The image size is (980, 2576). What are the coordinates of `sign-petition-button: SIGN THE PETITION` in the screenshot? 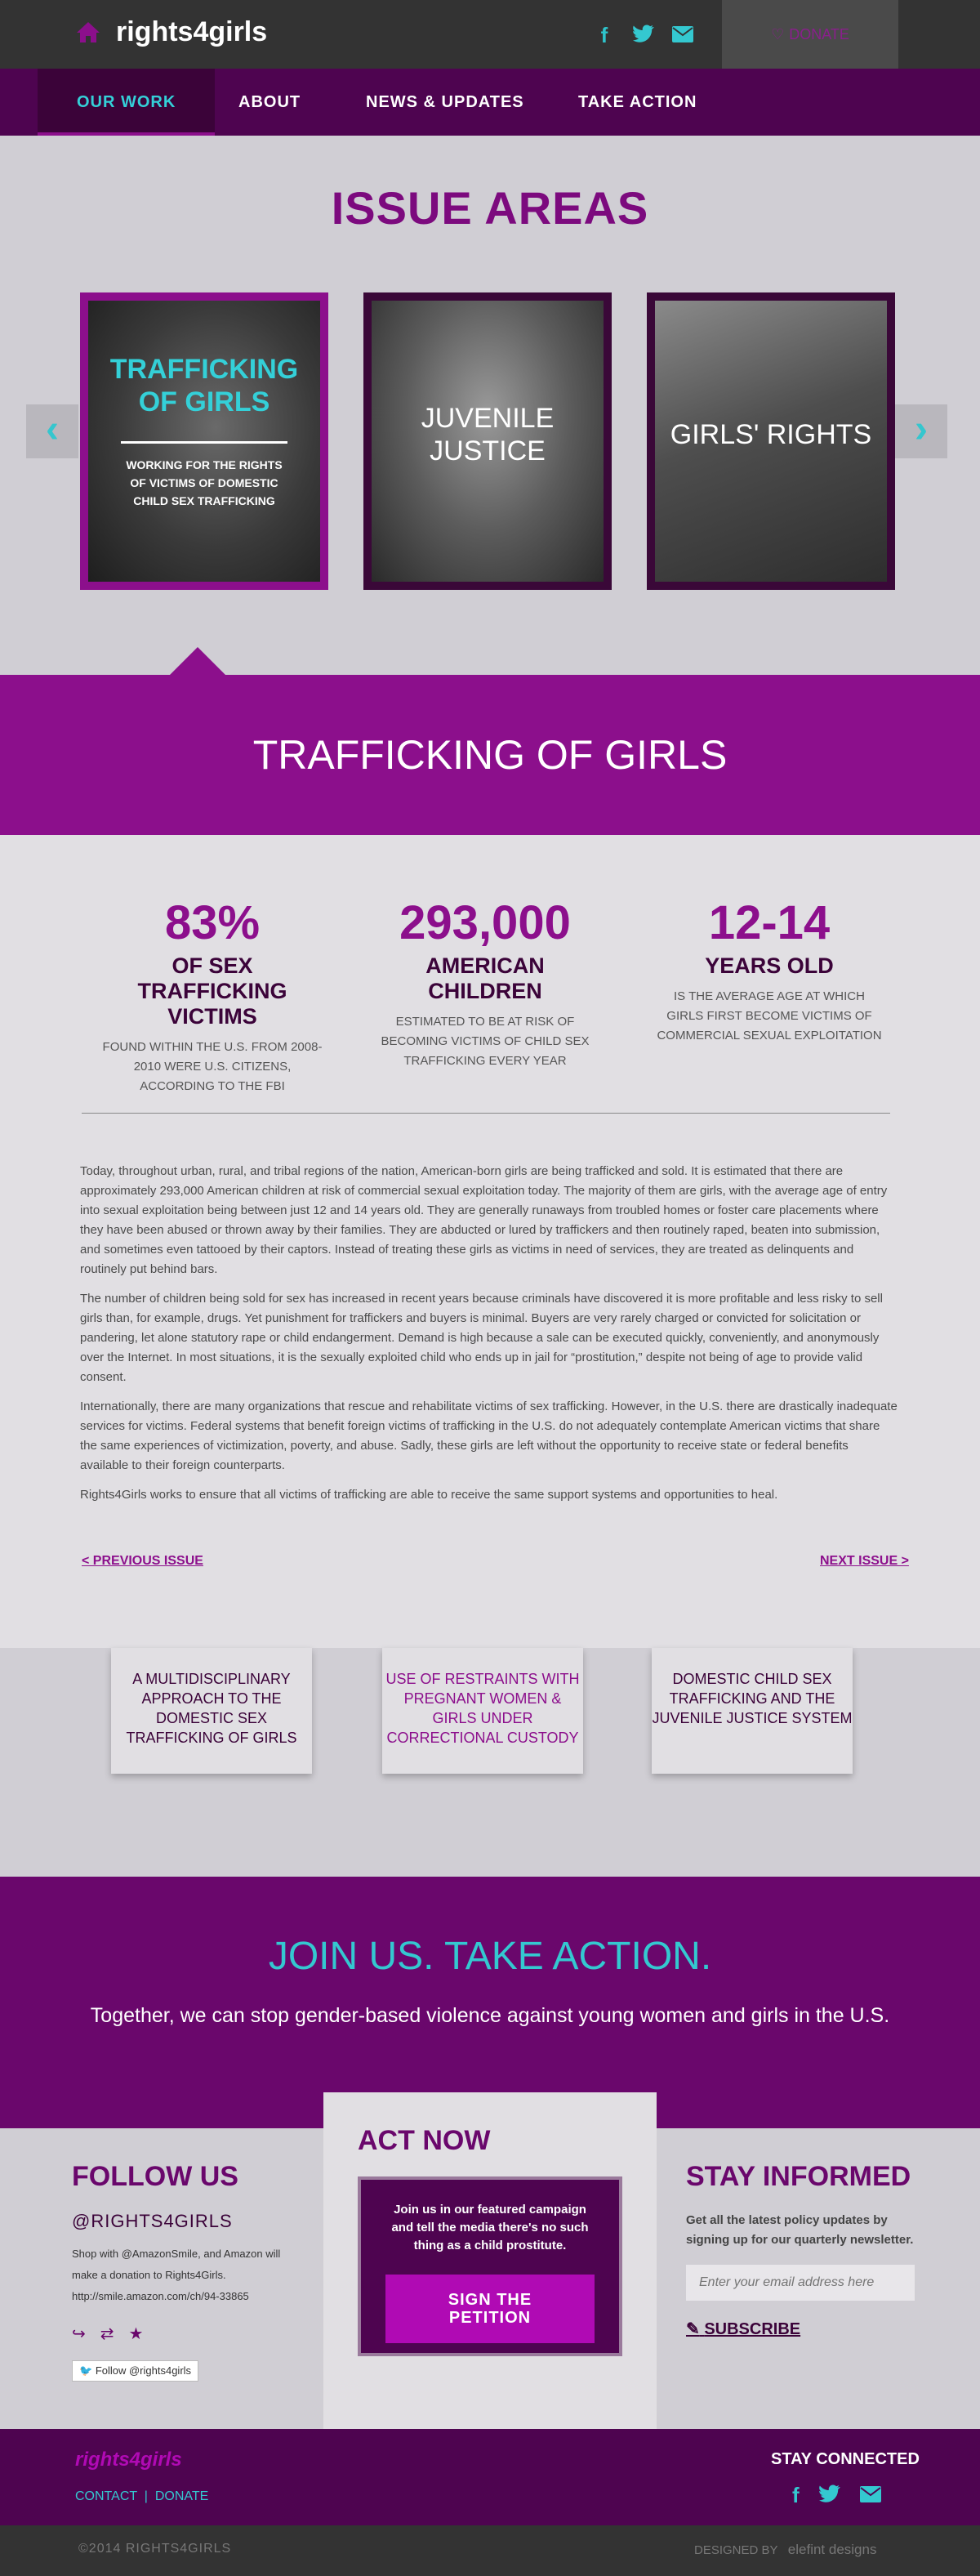 It's located at (490, 2309).